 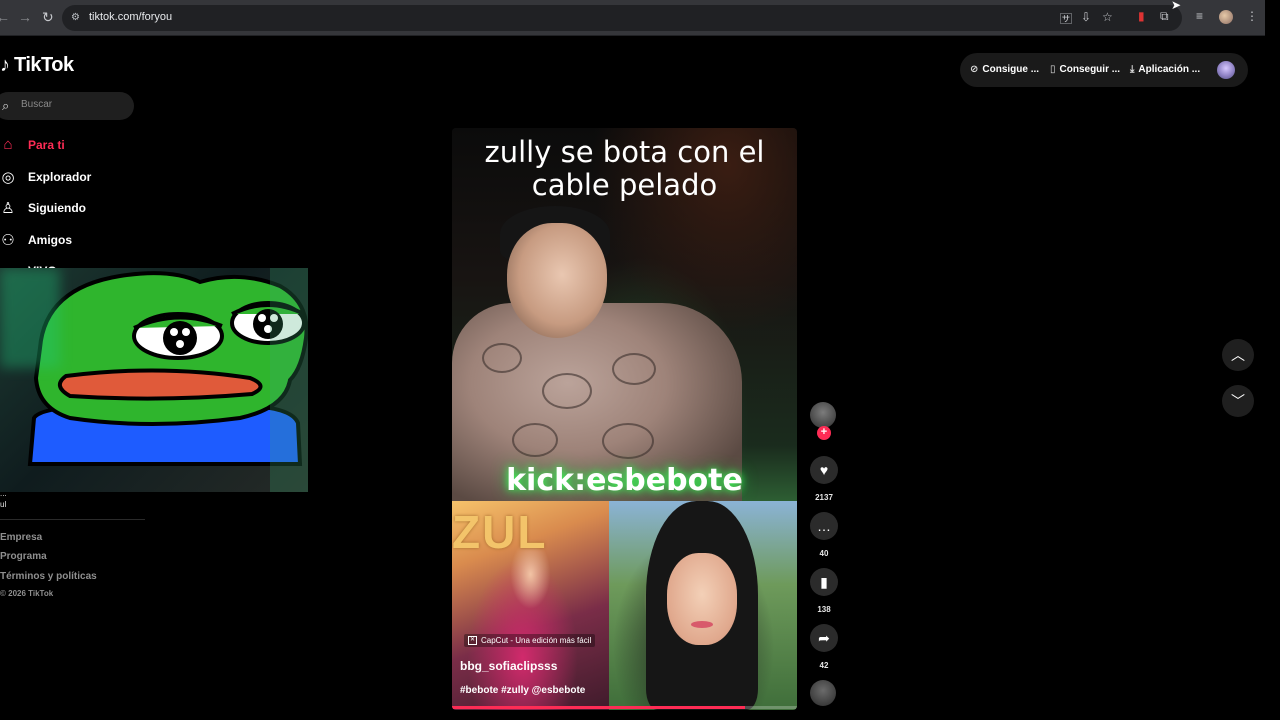 I want to click on follow-plus-icon: +, so click(x=824, y=433).